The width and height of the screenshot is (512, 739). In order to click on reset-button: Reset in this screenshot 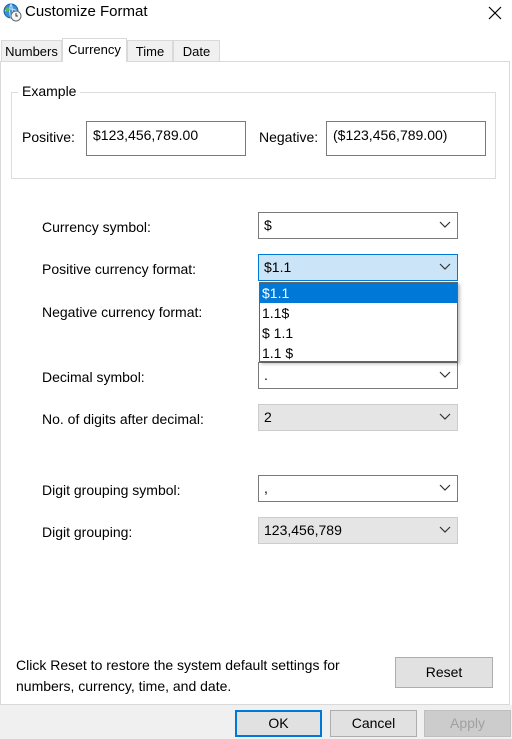, I will do `click(444, 672)`.